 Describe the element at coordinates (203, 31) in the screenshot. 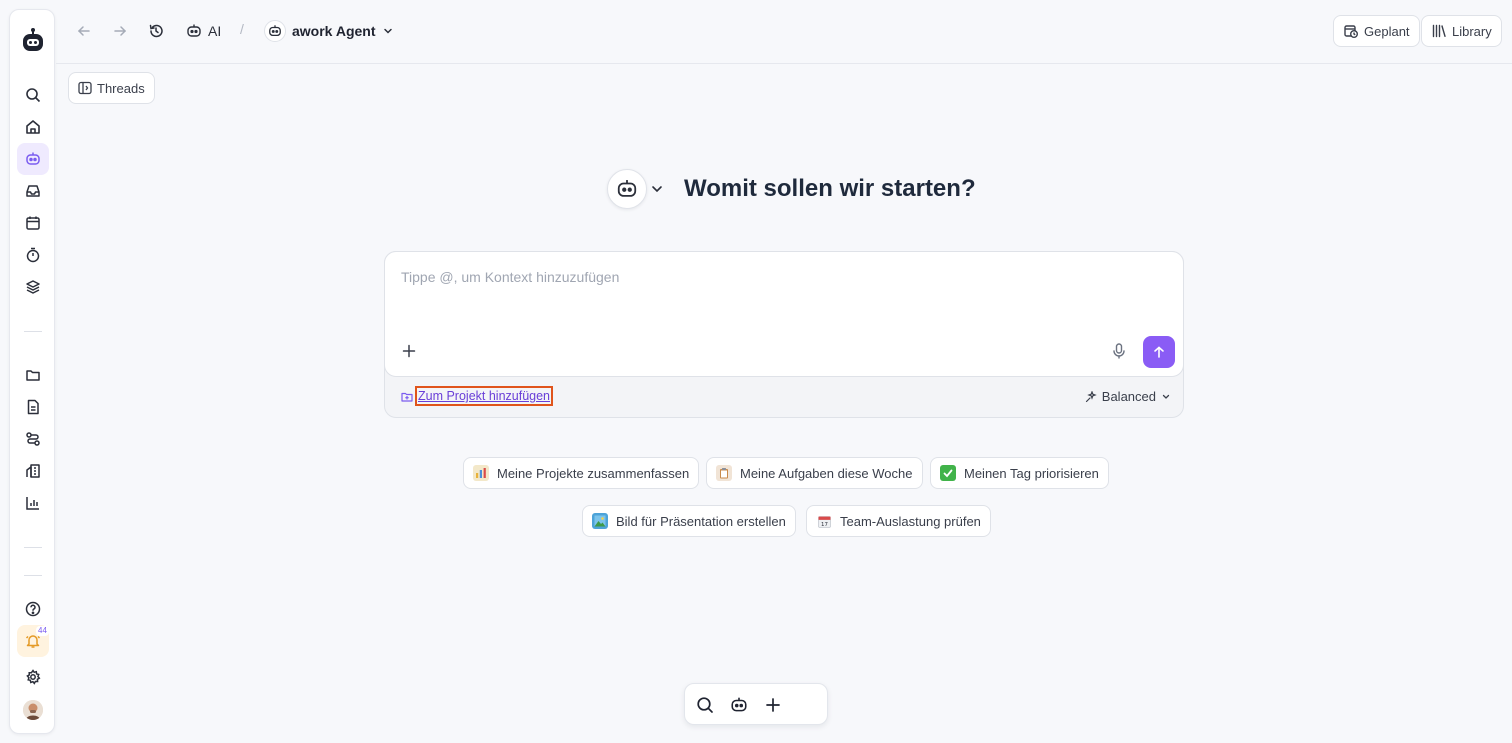

I see `breadcrumb-ai: AI` at that location.